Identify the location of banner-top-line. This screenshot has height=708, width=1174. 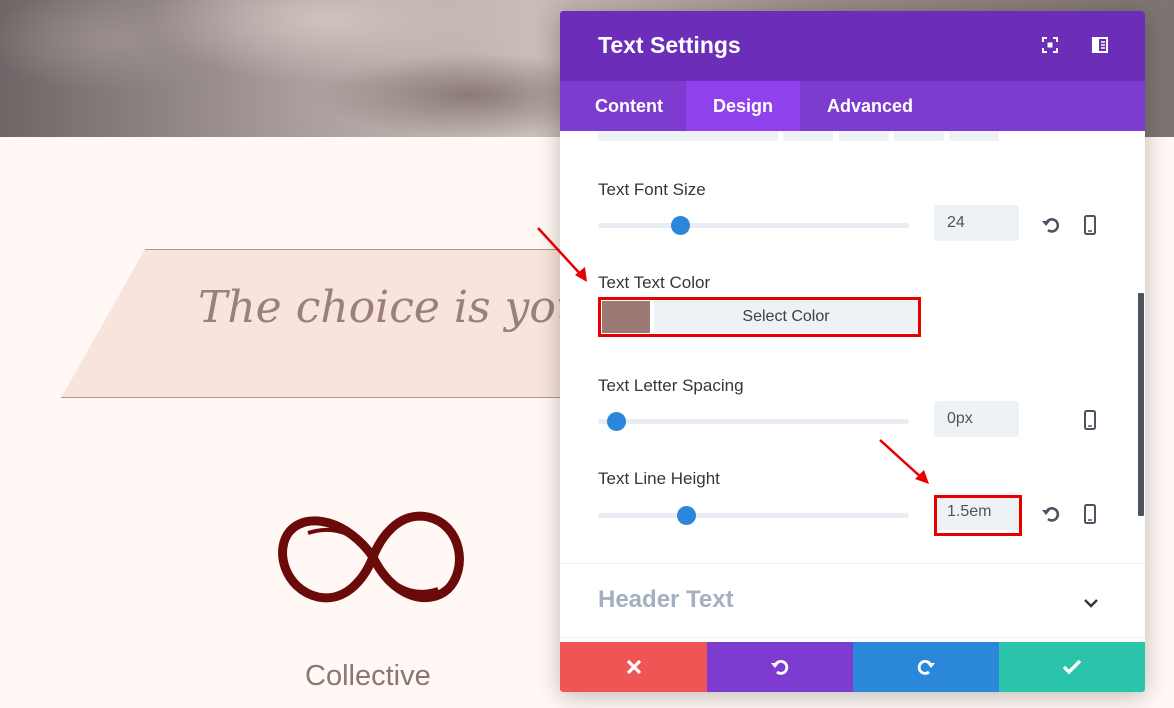
(360, 249).